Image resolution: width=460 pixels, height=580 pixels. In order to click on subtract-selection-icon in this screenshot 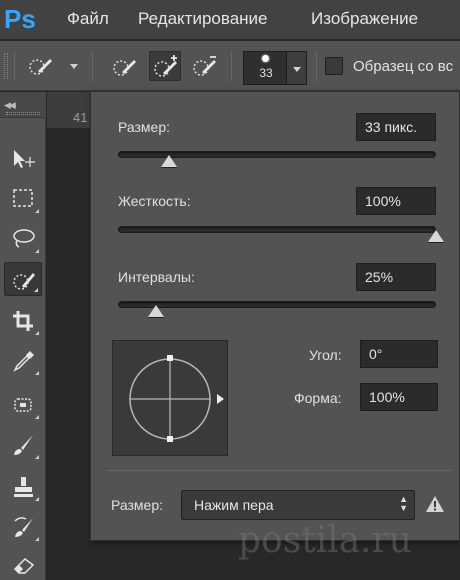, I will do `click(204, 66)`.